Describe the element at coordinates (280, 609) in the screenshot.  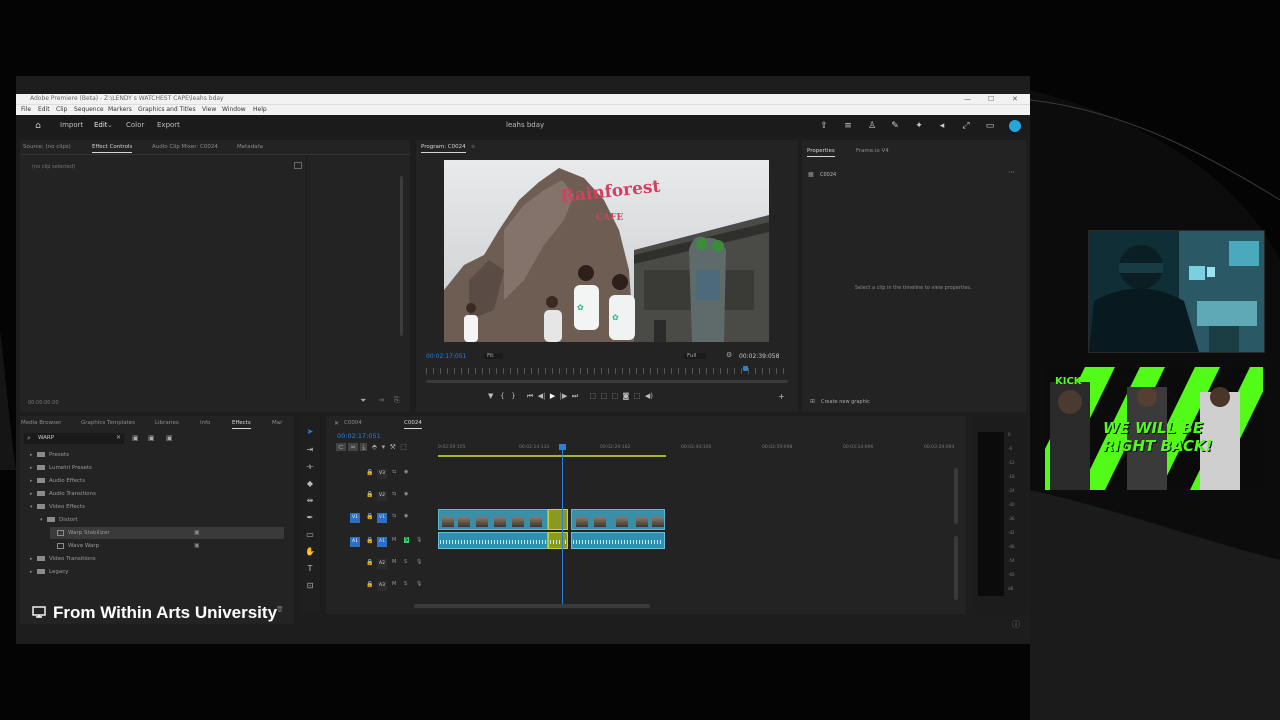
I see `delete-icon: 🗑` at that location.